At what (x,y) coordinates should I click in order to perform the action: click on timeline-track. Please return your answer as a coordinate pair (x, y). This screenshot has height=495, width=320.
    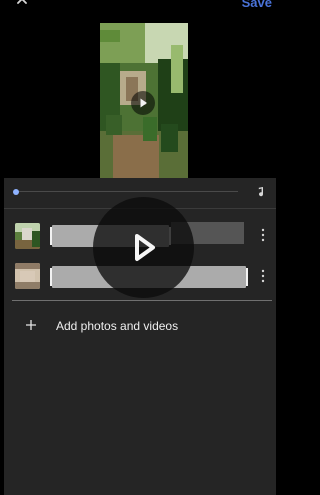
    Looking at the image, I should click on (126, 191).